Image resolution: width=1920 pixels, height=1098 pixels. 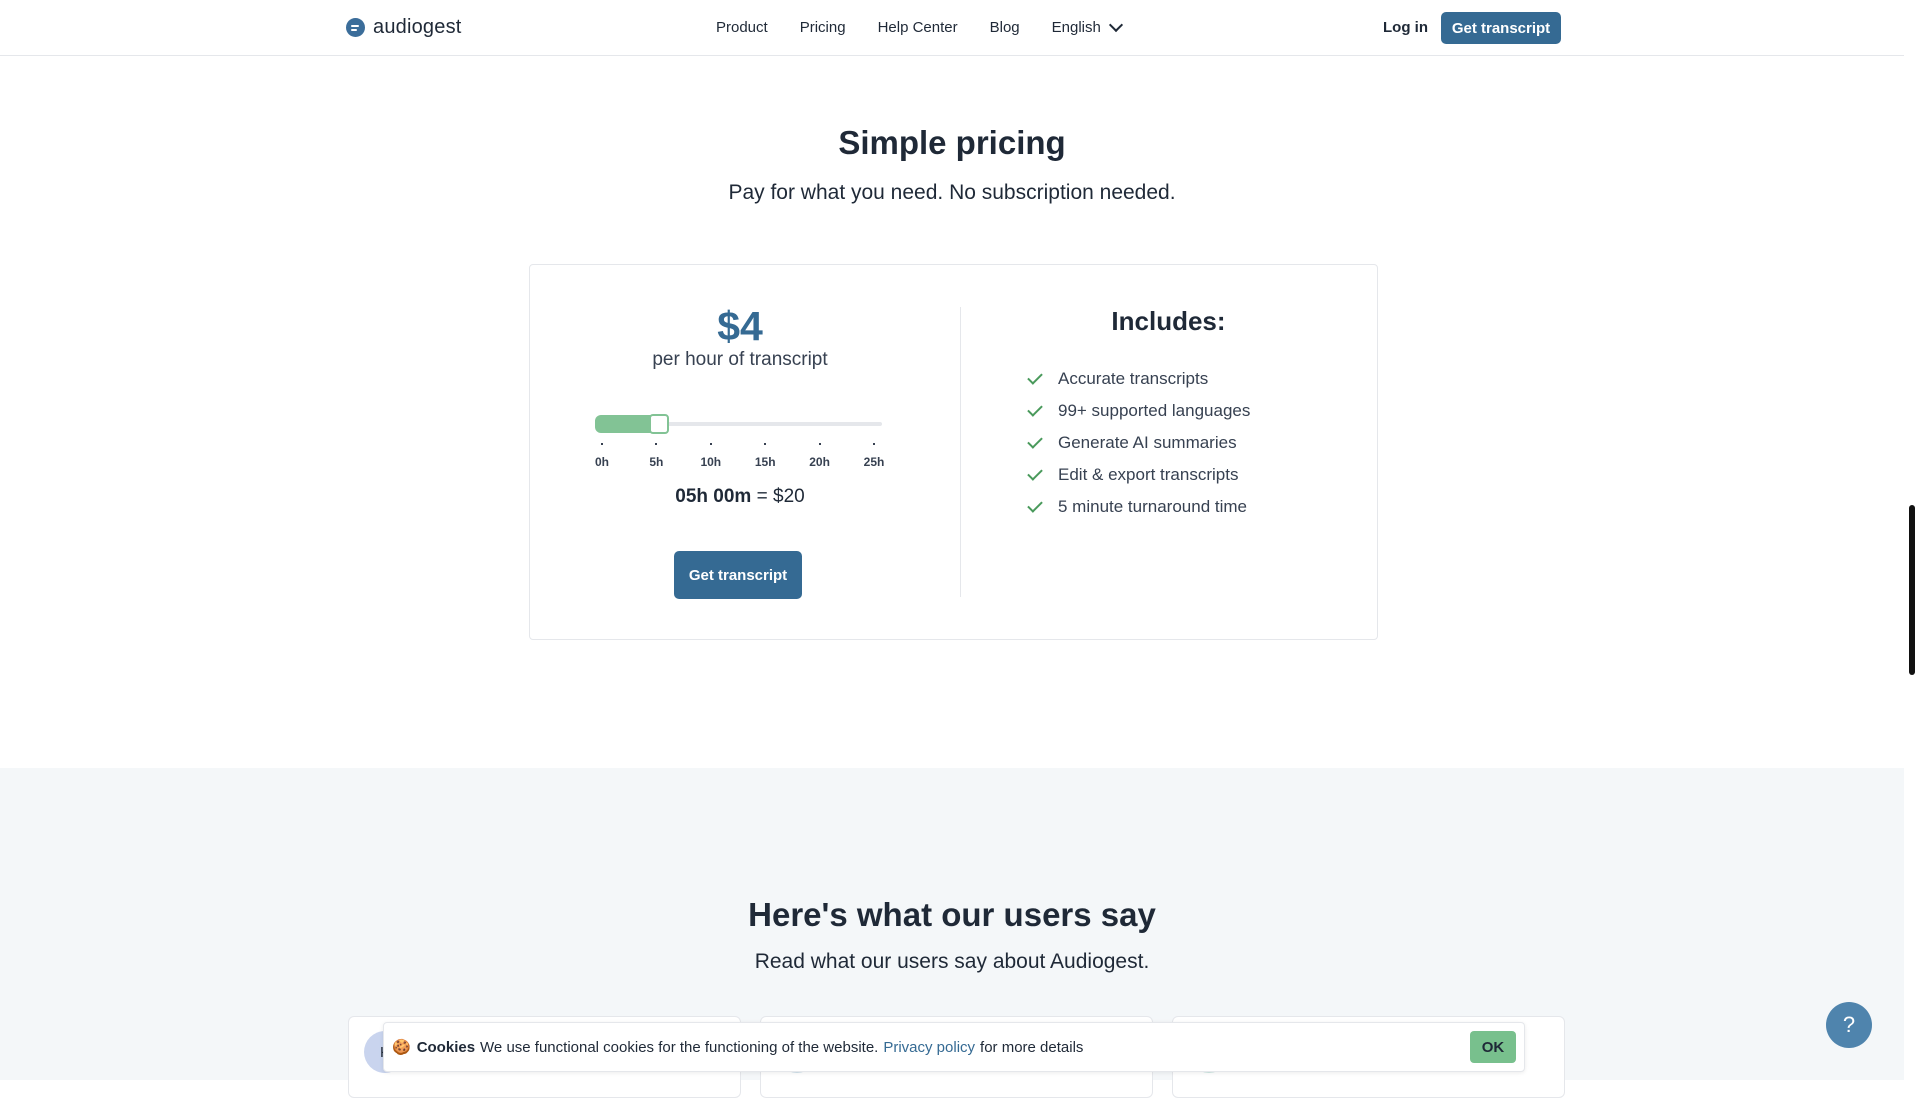 What do you see at coordinates (952, 142) in the screenshot?
I see `pricing-title: Simple pricing` at bounding box center [952, 142].